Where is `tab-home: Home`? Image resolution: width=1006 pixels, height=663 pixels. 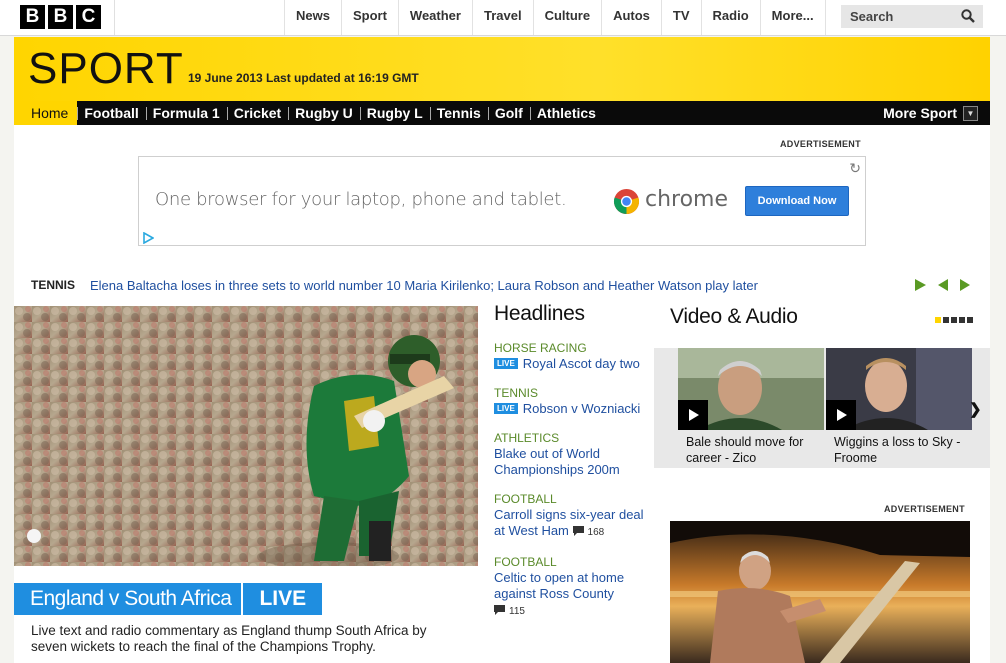
tab-home: Home is located at coordinates (46, 113).